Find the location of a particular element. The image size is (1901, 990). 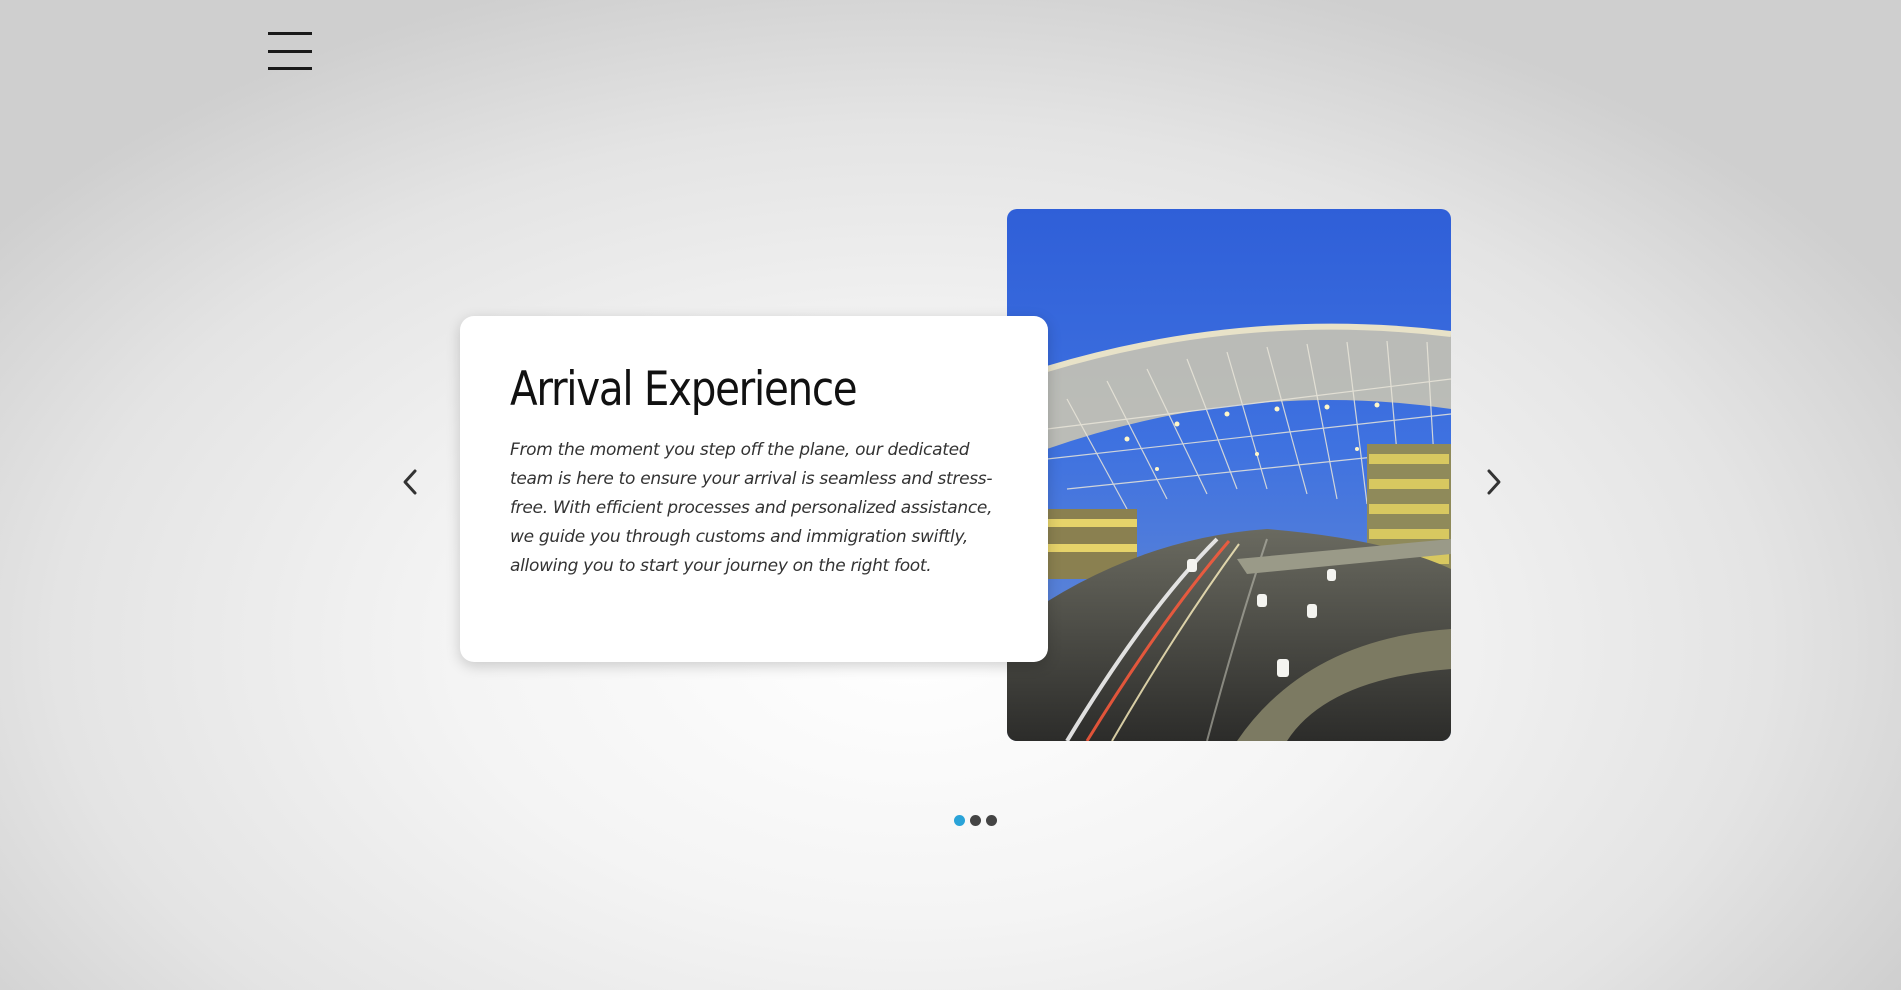

chevron-left-icon is located at coordinates (410, 482).